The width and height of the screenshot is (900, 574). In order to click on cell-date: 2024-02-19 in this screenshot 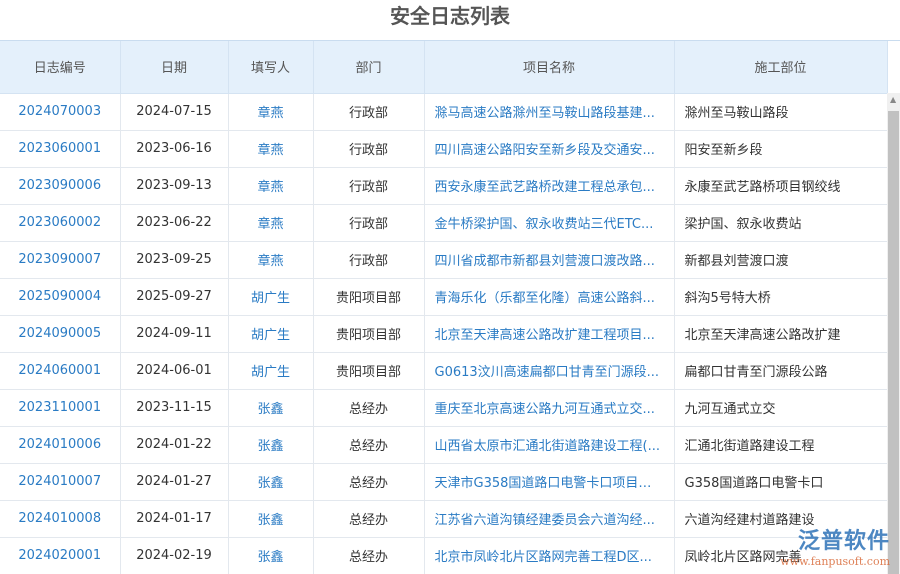, I will do `click(174, 555)`.